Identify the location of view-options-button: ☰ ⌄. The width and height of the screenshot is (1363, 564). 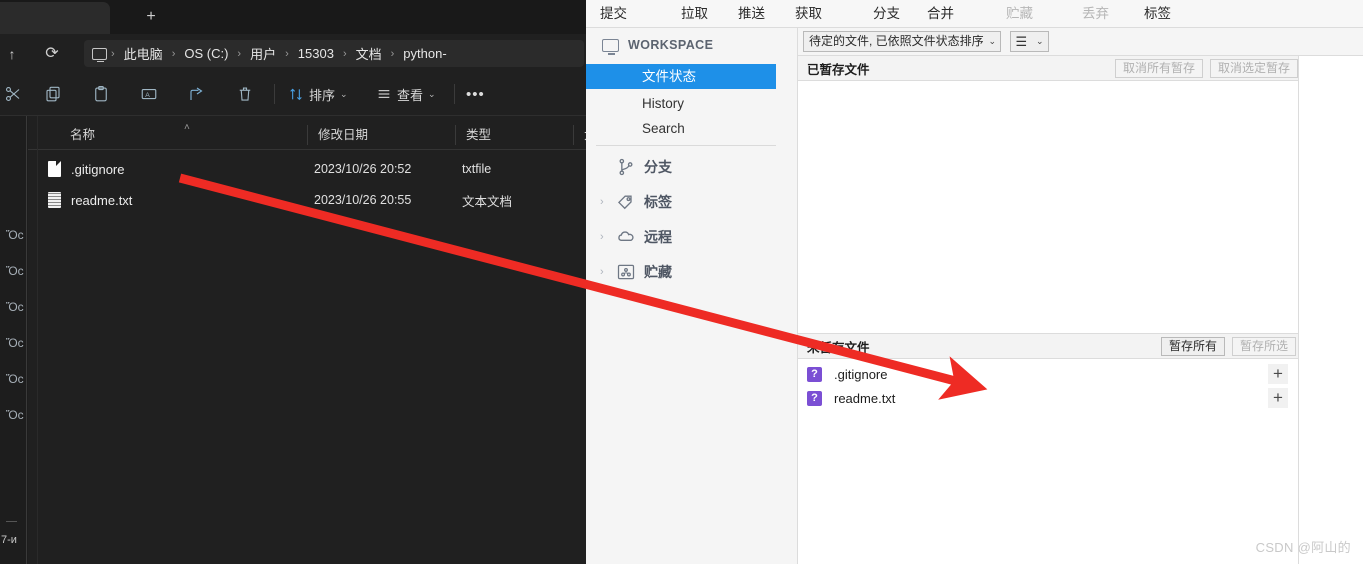
(1029, 41).